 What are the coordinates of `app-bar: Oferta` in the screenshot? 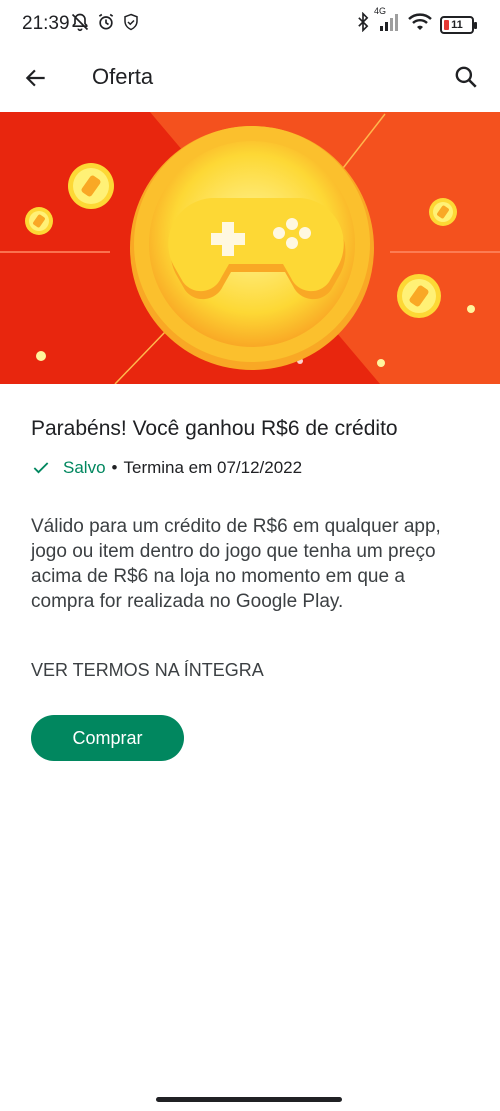 It's located at (250, 79).